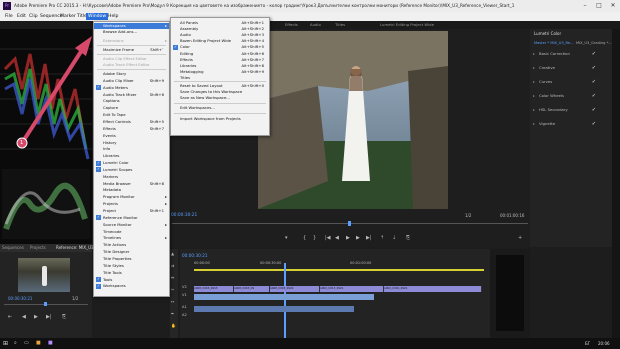 This screenshot has width=620, height=349. What do you see at coordinates (50, 343) in the screenshot?
I see `premiere-taskbar-icon: ■` at bounding box center [50, 343].